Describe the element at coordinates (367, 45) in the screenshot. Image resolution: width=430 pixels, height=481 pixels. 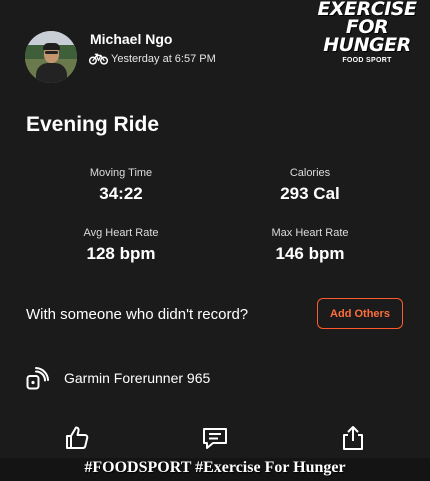
I see `logo-line-3: HUNGER` at that location.